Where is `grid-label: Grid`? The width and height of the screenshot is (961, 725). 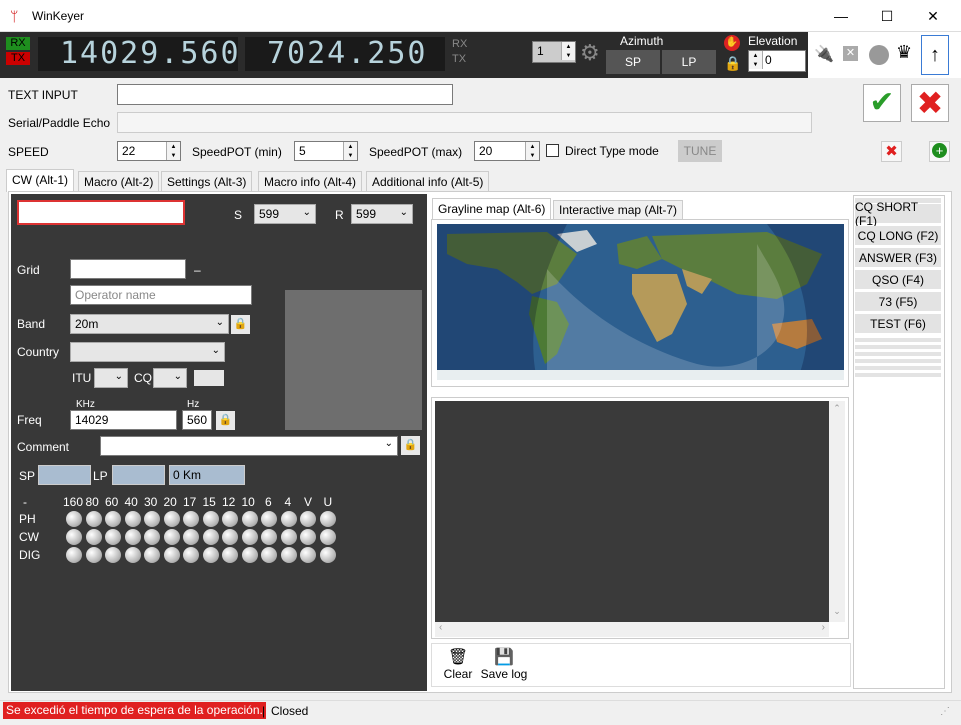
grid-label: Grid is located at coordinates (28, 270).